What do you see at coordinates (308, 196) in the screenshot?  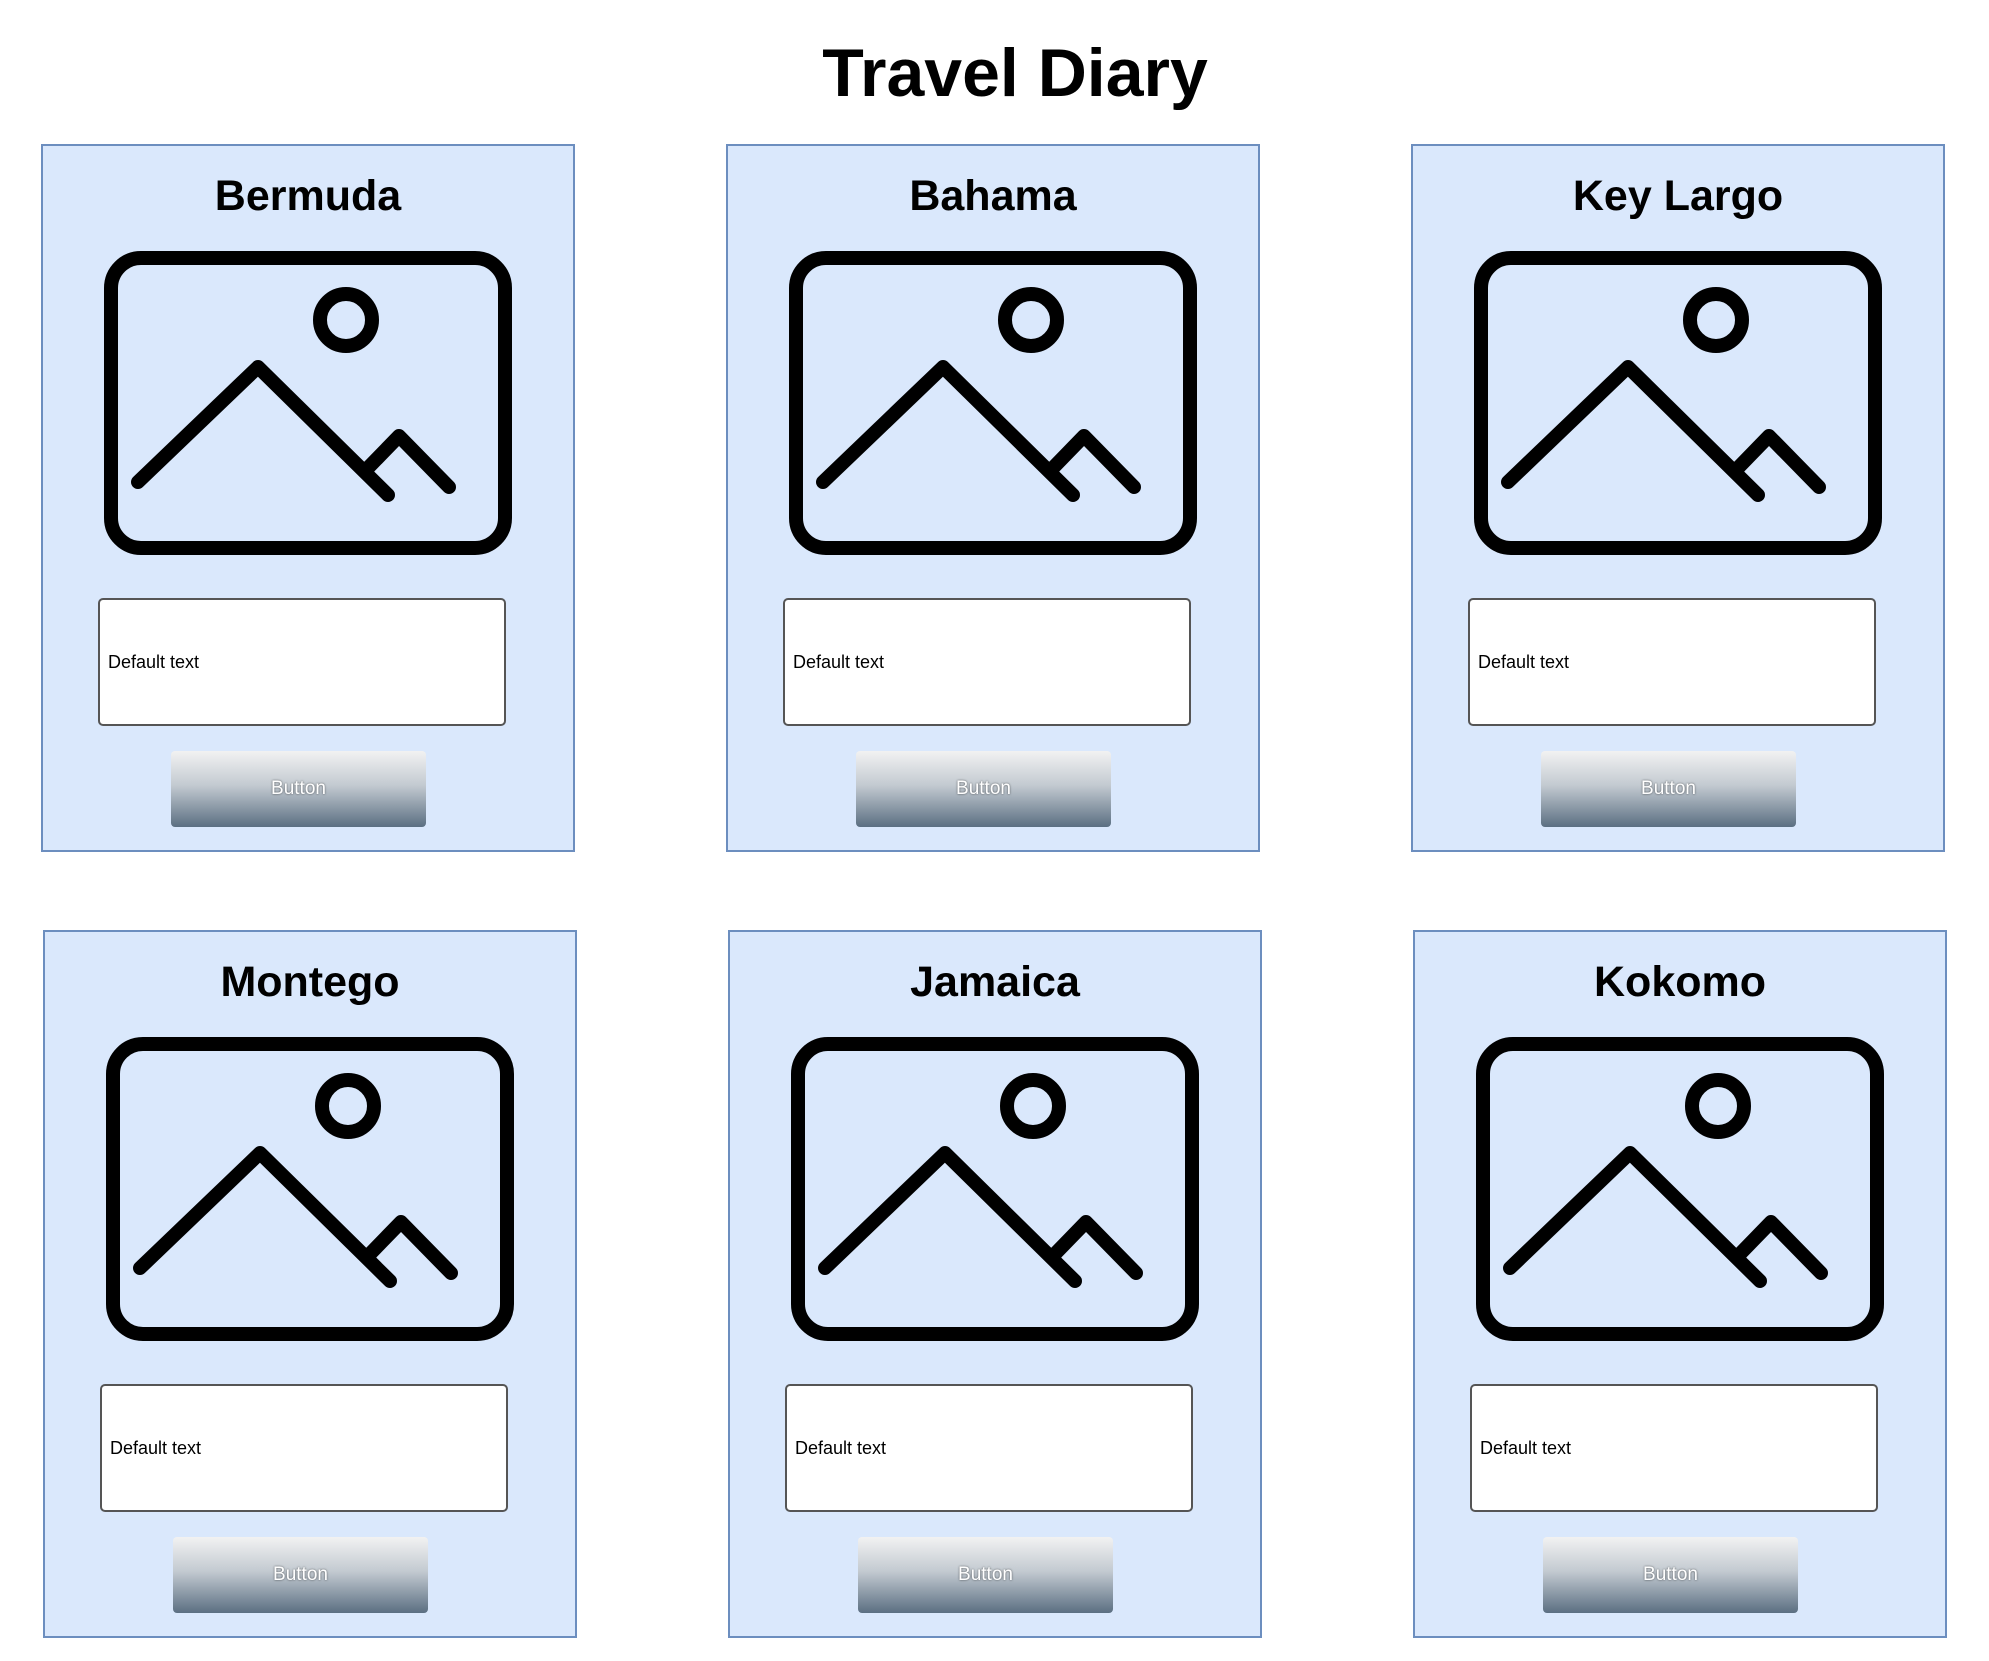 I see `card-title: Bermuda` at bounding box center [308, 196].